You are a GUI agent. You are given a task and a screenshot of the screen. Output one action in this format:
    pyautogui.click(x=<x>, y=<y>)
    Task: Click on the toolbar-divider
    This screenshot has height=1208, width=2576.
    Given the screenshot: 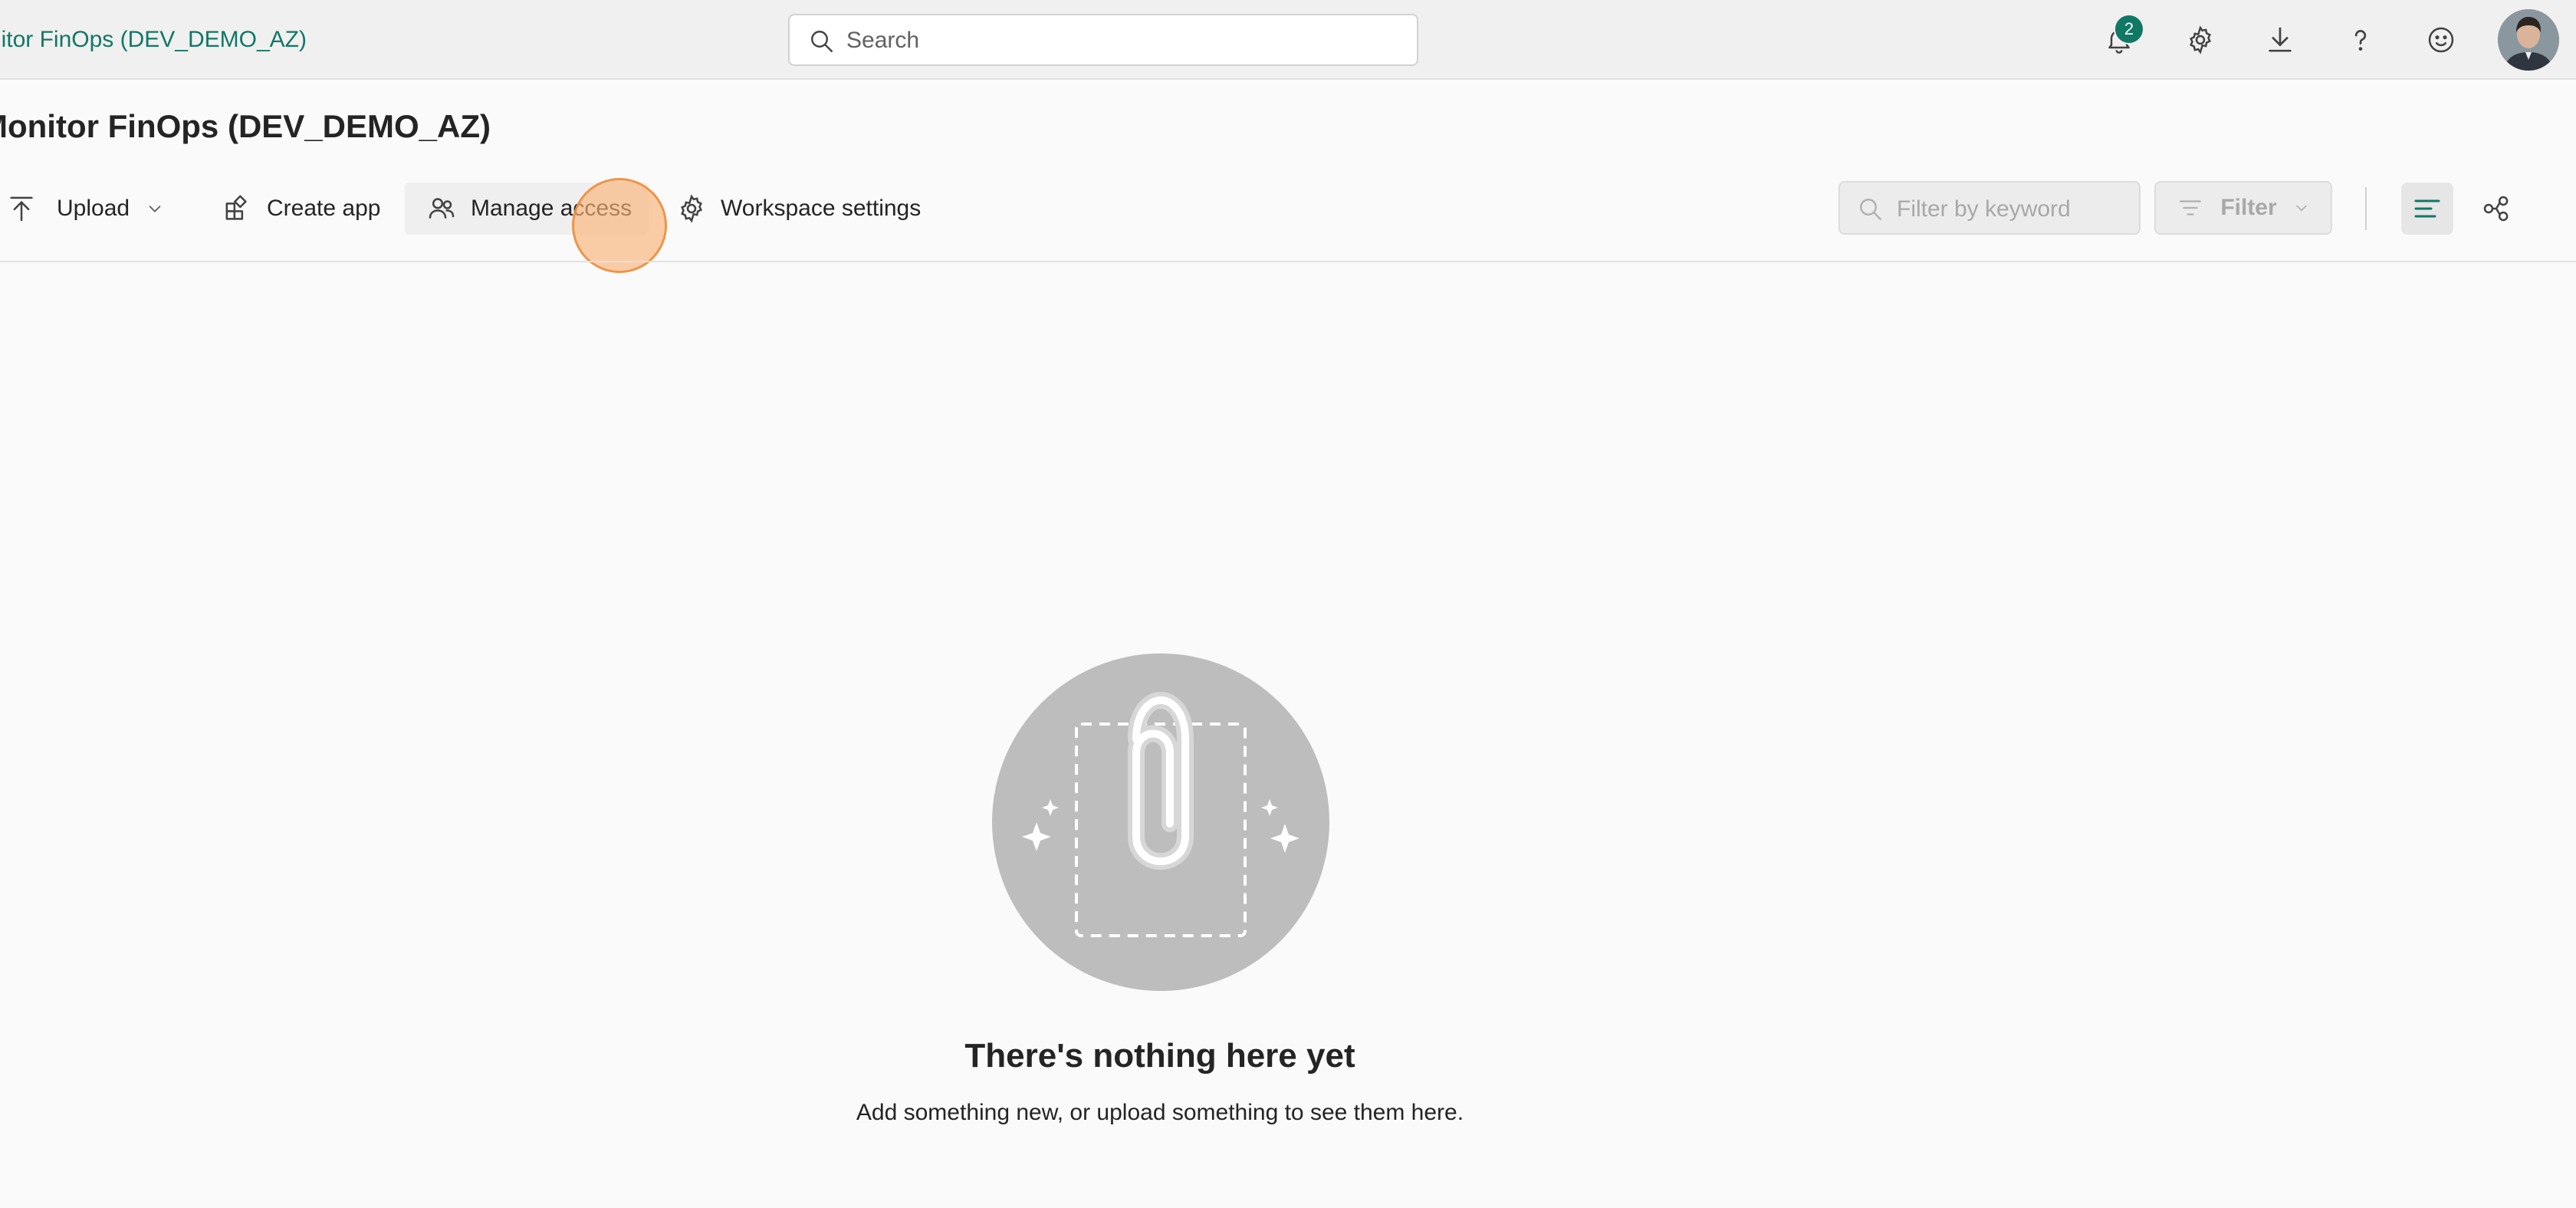 What is the action you would take?
    pyautogui.click(x=2366, y=208)
    